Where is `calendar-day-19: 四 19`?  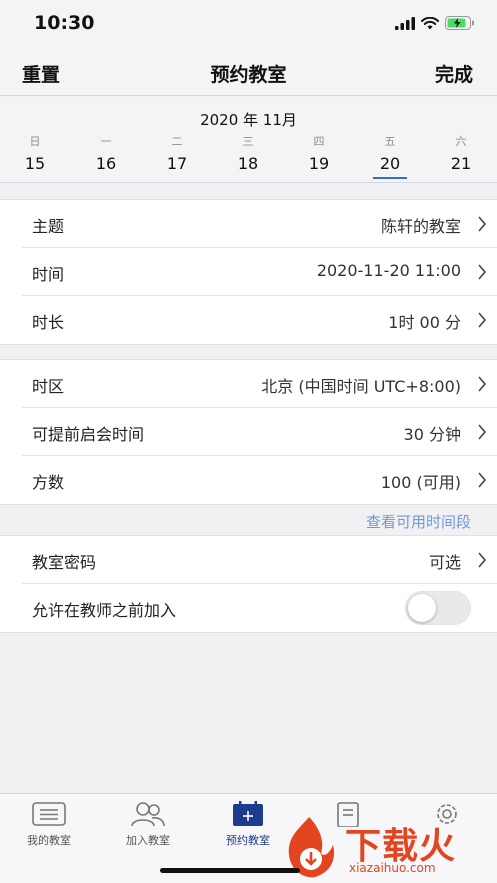 calendar-day-19: 四 19 is located at coordinates (319, 158).